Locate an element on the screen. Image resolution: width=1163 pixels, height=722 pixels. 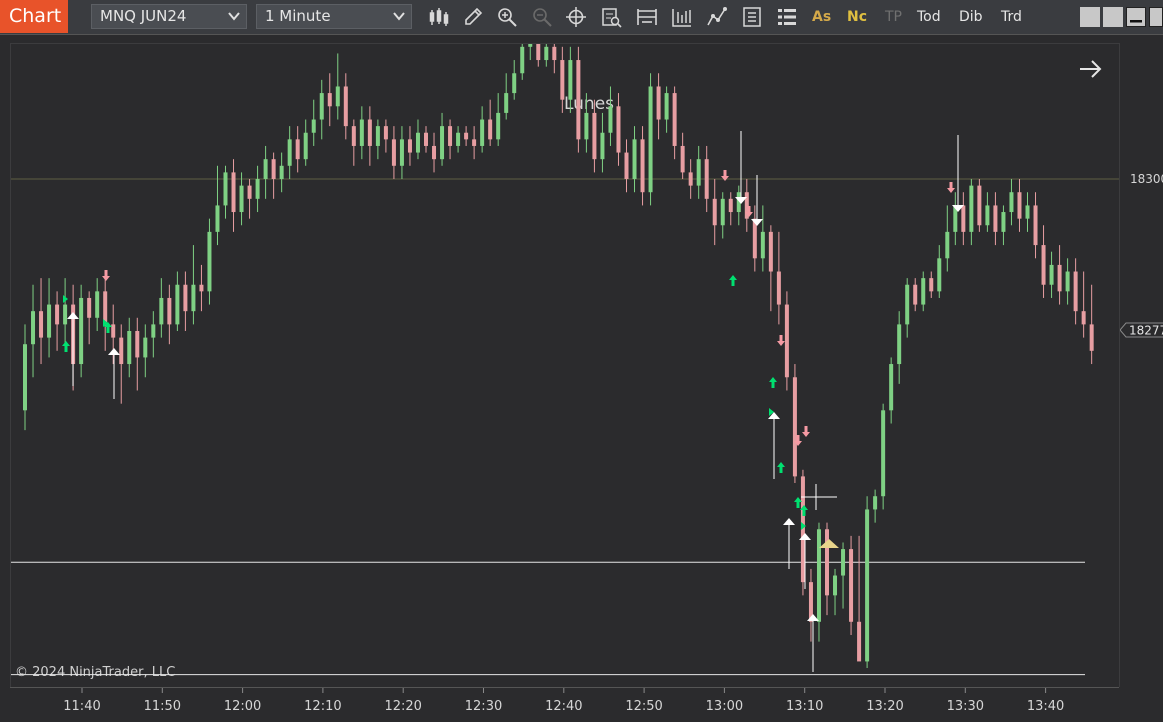
price-label-reference: 18300 is located at coordinates (1146, 179).